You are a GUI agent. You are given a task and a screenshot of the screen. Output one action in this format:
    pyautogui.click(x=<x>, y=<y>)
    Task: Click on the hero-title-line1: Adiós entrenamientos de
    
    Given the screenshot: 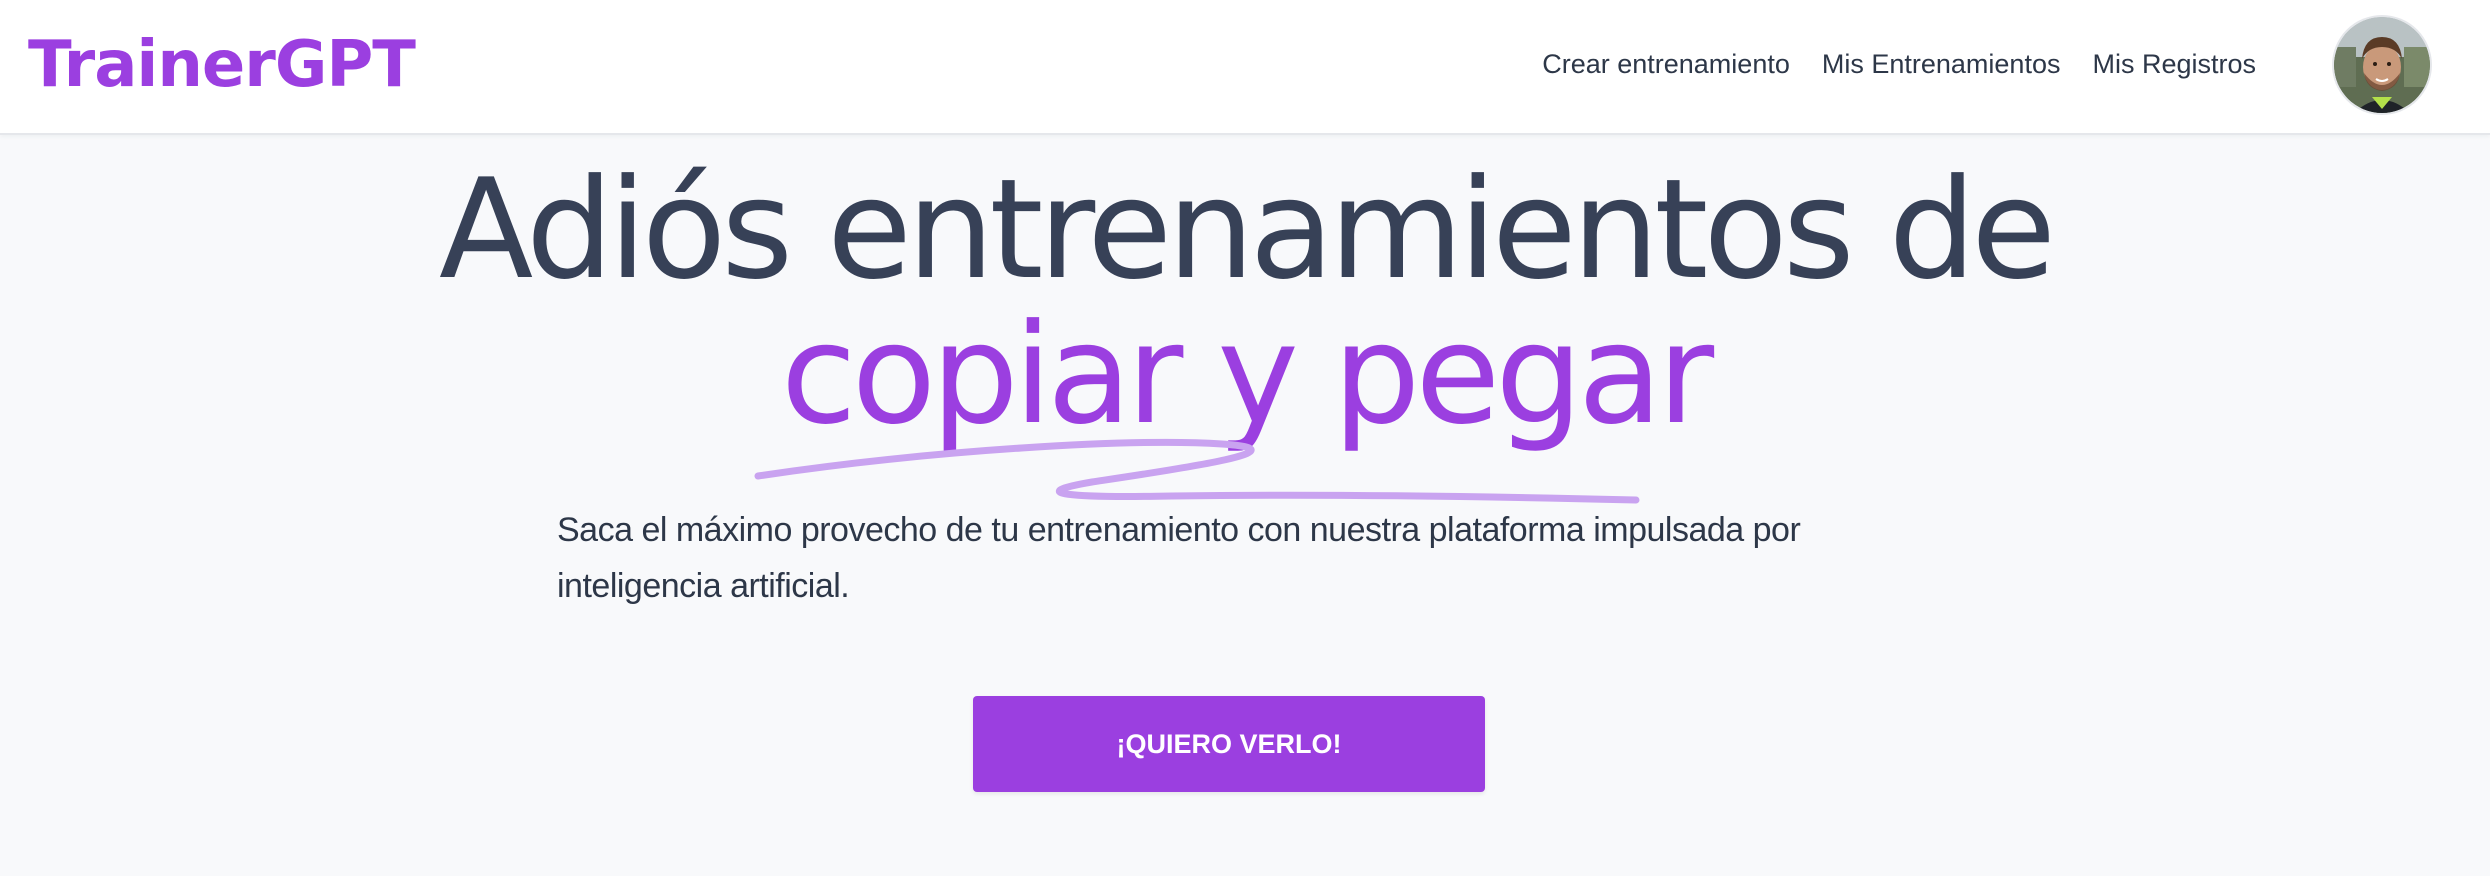 What is the action you would take?
    pyautogui.click(x=1247, y=229)
    